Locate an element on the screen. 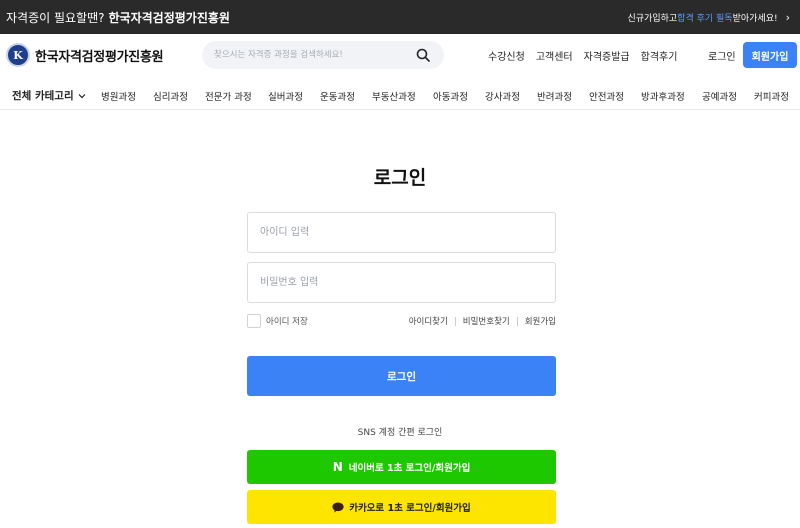 This screenshot has width=800, height=528. naver-icon: N is located at coordinates (337, 467).